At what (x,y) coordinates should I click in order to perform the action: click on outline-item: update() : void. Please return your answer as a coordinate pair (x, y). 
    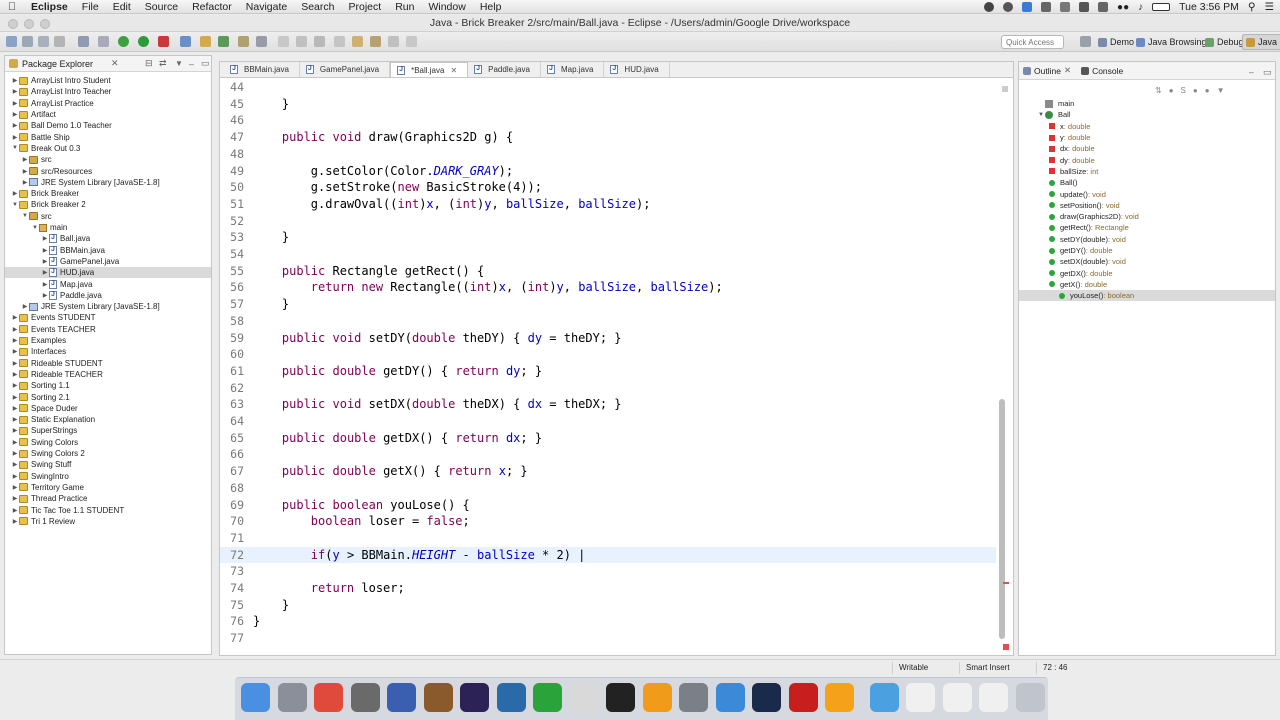
    Looking at the image, I should click on (1077, 193).